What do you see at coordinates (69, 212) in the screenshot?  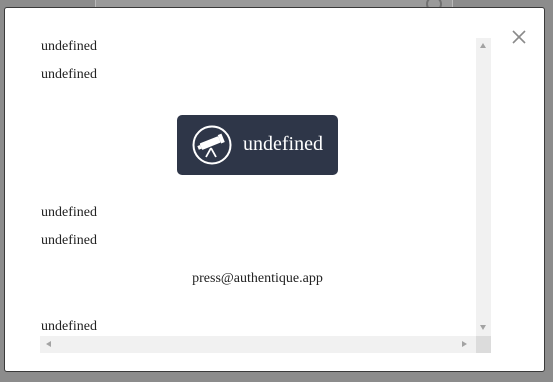 I see `content-line-3: undefined` at bounding box center [69, 212].